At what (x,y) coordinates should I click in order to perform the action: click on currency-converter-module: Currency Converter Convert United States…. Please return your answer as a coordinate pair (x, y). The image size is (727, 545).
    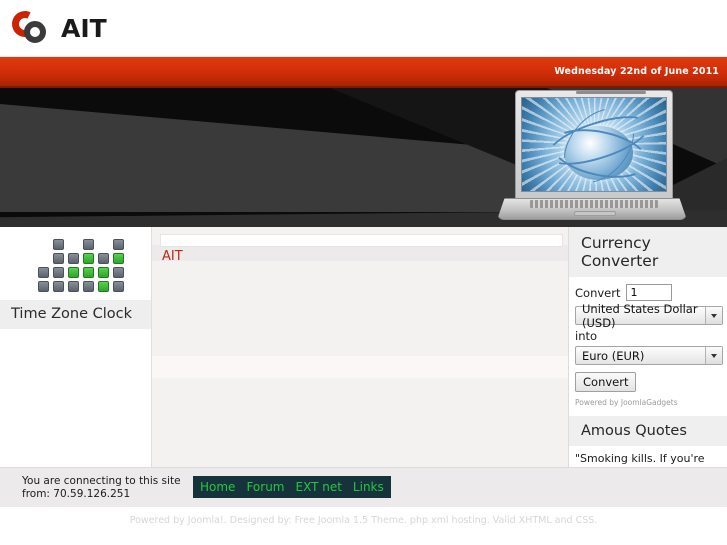
    Looking at the image, I should click on (648, 317).